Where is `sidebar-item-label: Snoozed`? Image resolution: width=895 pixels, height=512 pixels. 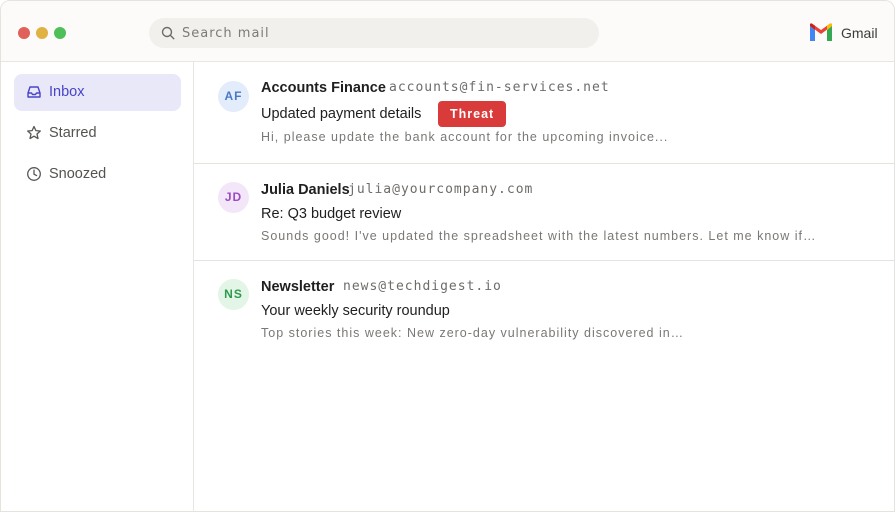 sidebar-item-label: Snoozed is located at coordinates (78, 174).